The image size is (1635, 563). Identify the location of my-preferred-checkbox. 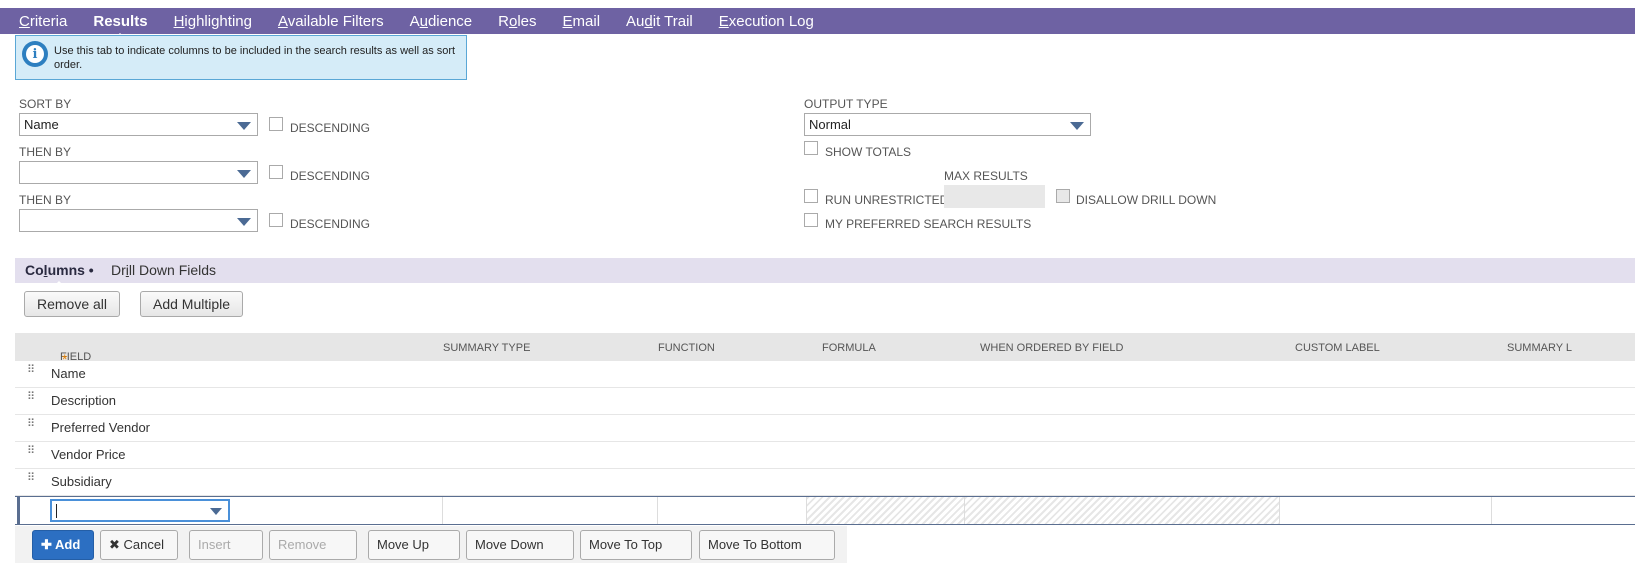
(811, 220).